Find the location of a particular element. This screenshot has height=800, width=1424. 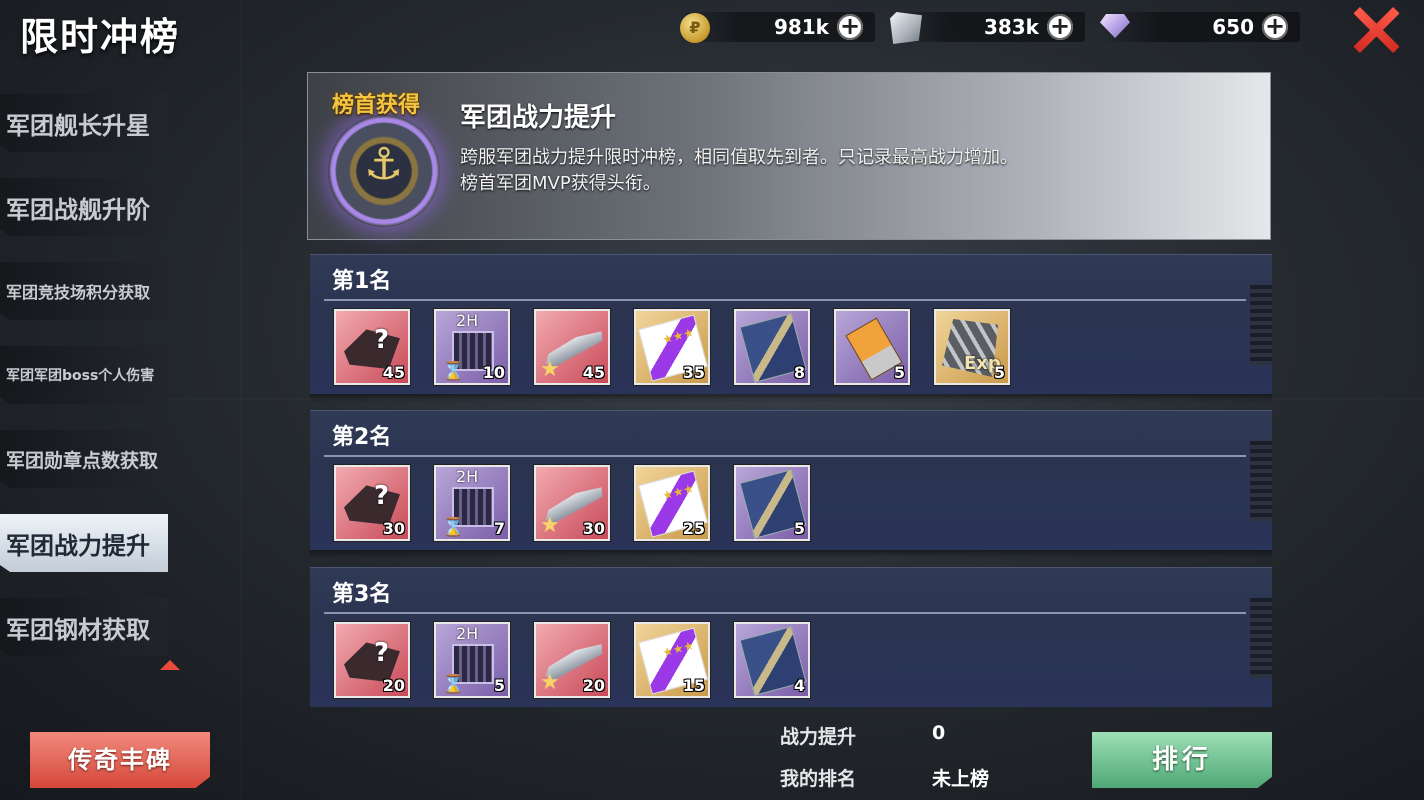

sidebar-item-captain-star: 军团舰长升星 is located at coordinates (84, 123).